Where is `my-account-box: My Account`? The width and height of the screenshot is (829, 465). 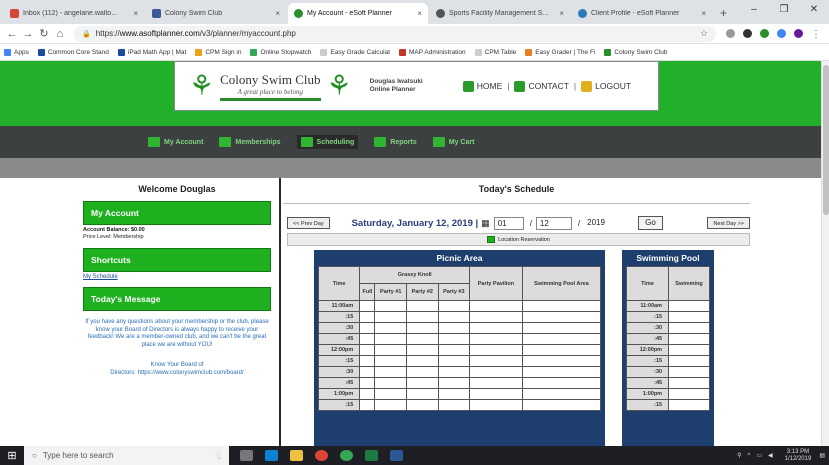
my-account-box: My Account is located at coordinates (177, 213).